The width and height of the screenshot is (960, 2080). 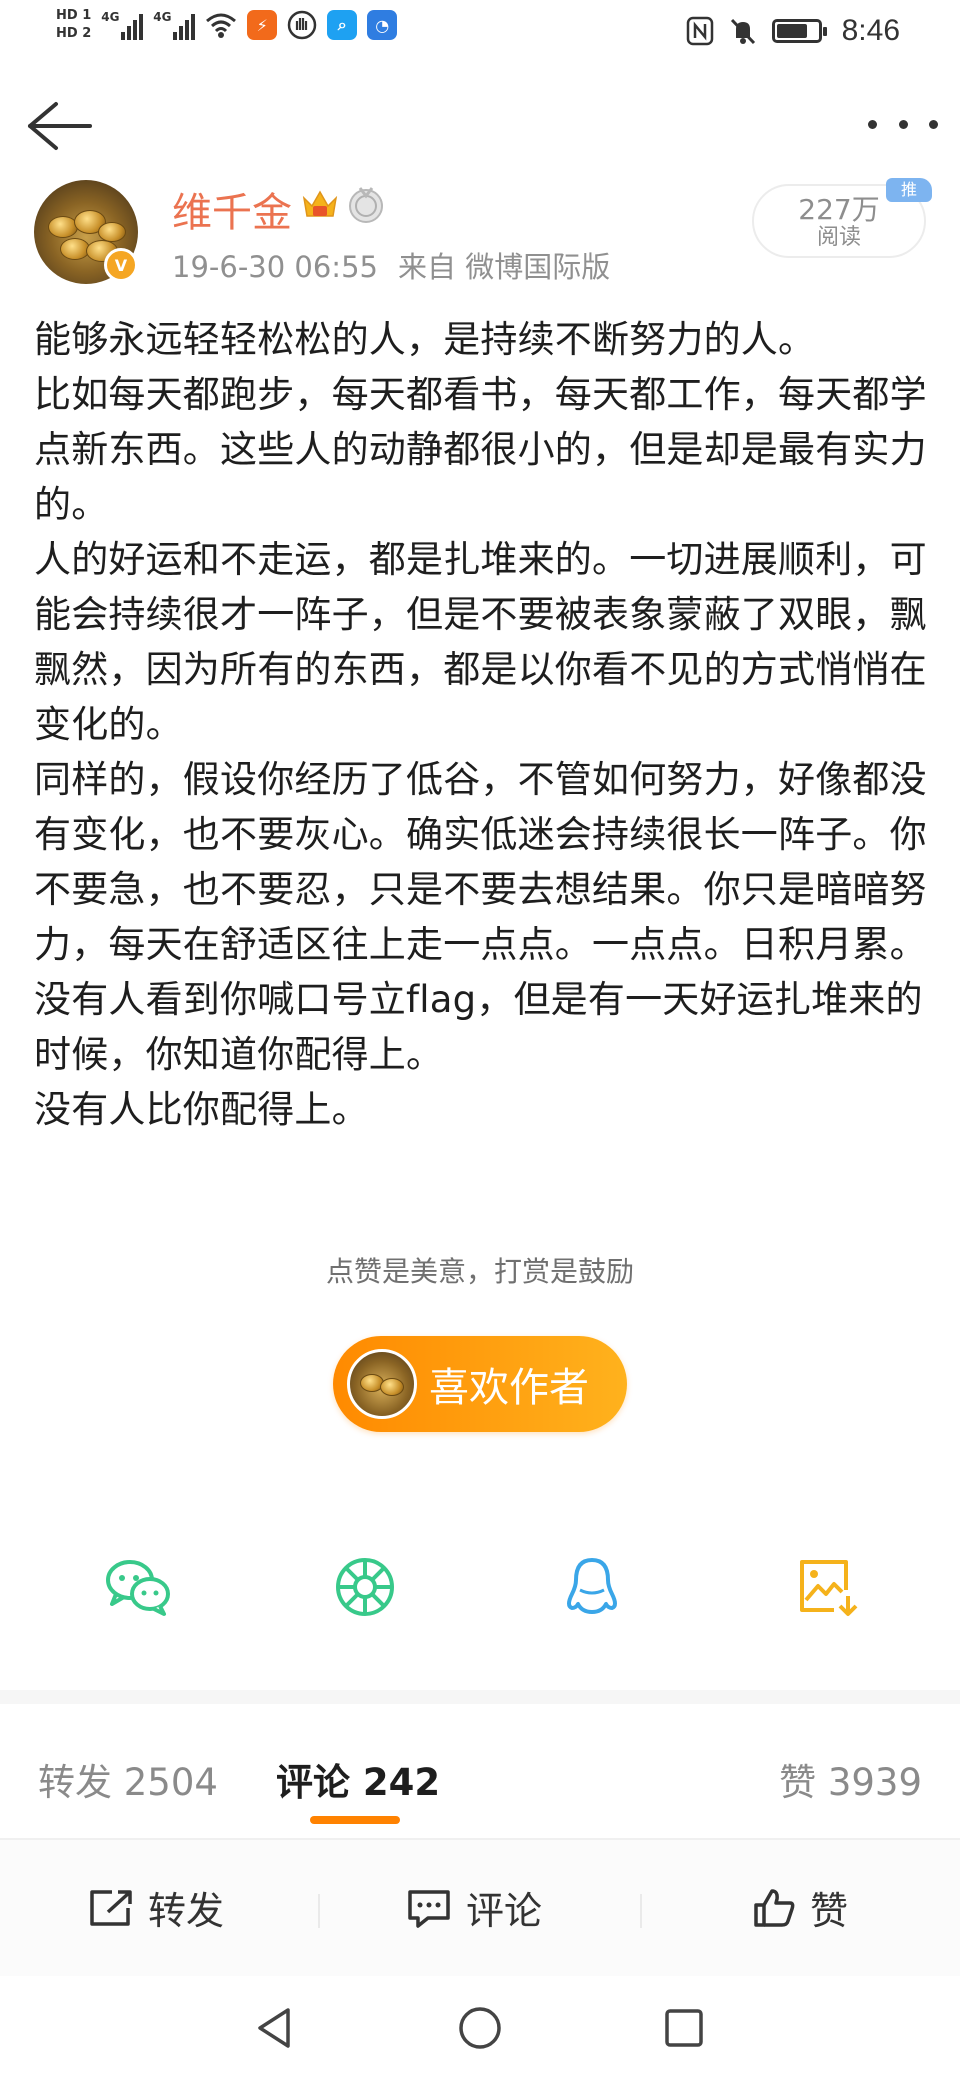 What do you see at coordinates (870, 30) in the screenshot?
I see `clock: 8:46` at bounding box center [870, 30].